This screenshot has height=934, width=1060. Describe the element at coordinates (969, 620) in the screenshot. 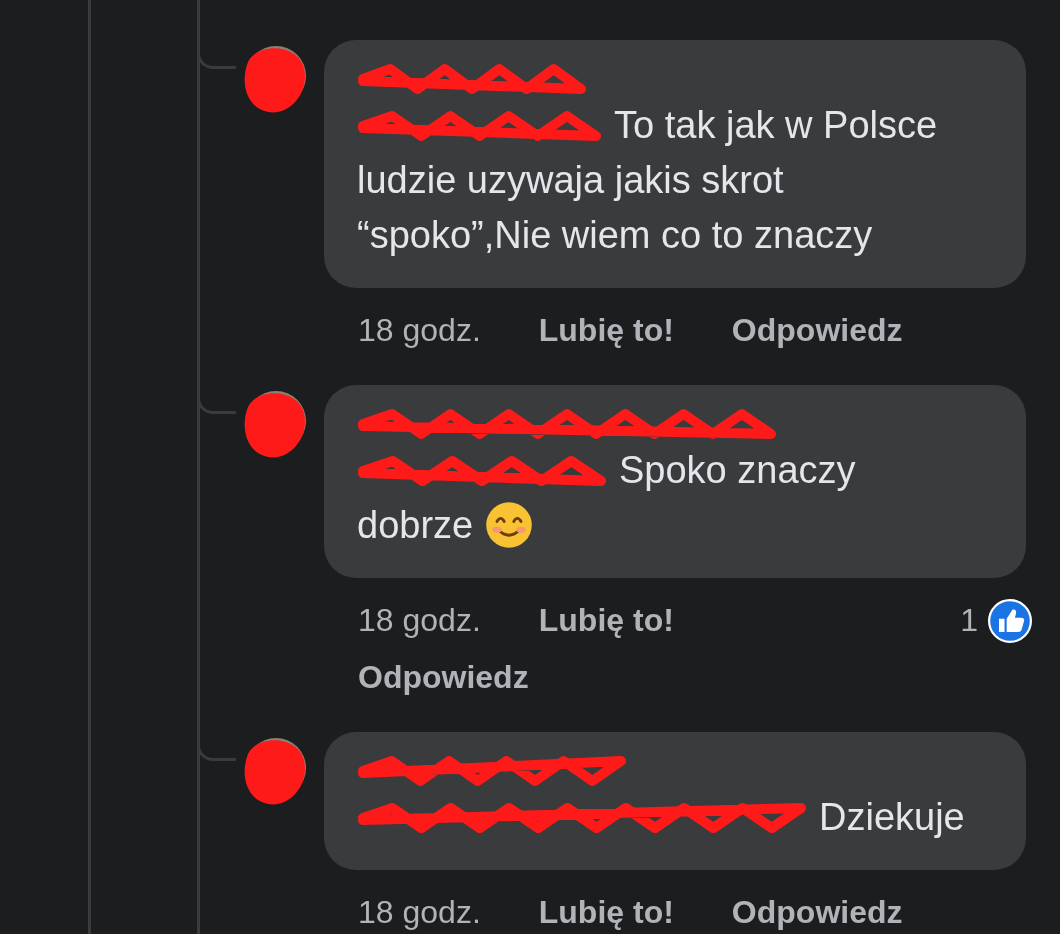

I see `reaction-count: 1` at that location.